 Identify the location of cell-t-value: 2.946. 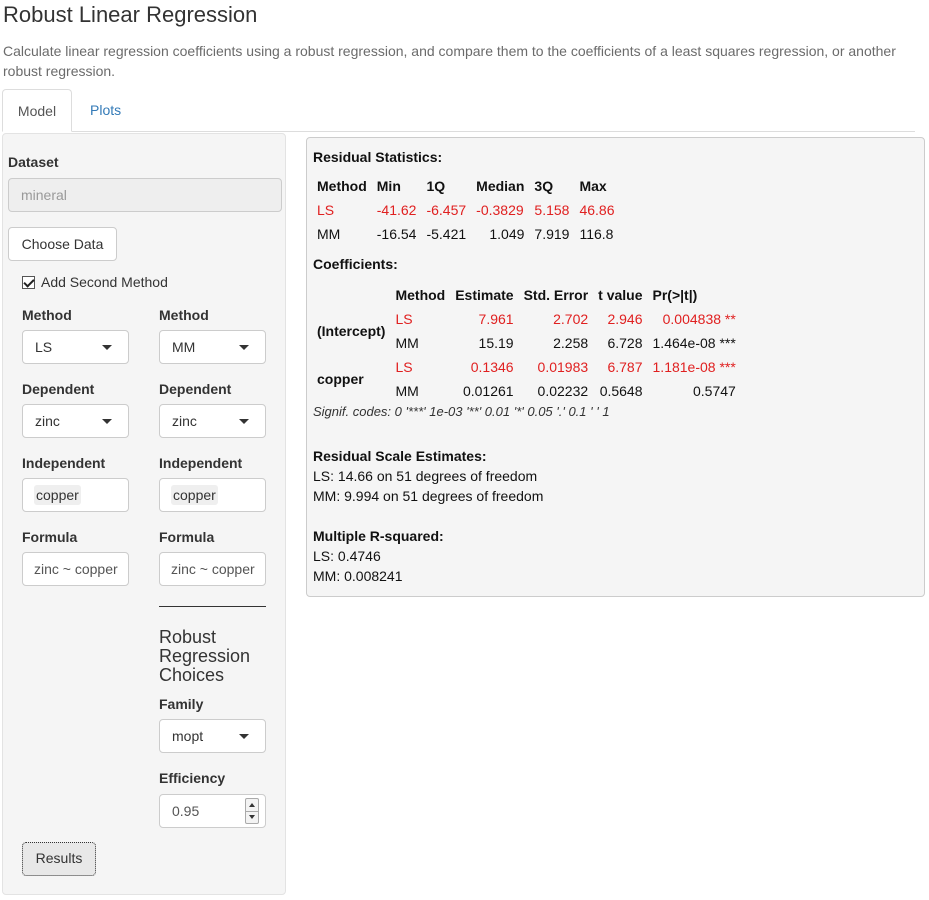
(625, 319).